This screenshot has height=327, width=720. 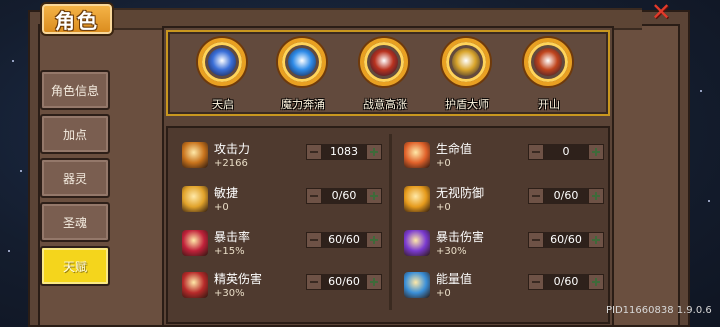 I want to click on war-spirit-icon, so click(x=384, y=62).